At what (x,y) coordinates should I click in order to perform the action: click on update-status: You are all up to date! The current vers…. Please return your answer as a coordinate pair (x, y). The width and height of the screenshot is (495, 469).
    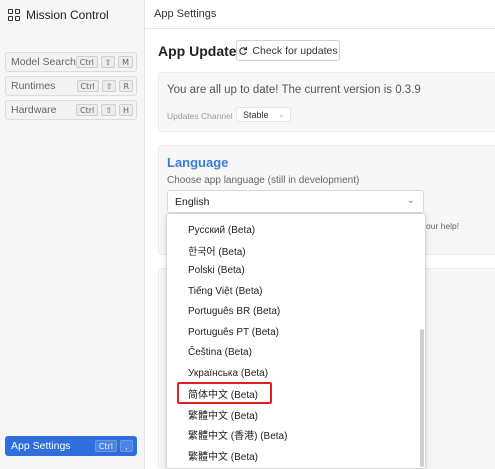
    Looking at the image, I should click on (294, 90).